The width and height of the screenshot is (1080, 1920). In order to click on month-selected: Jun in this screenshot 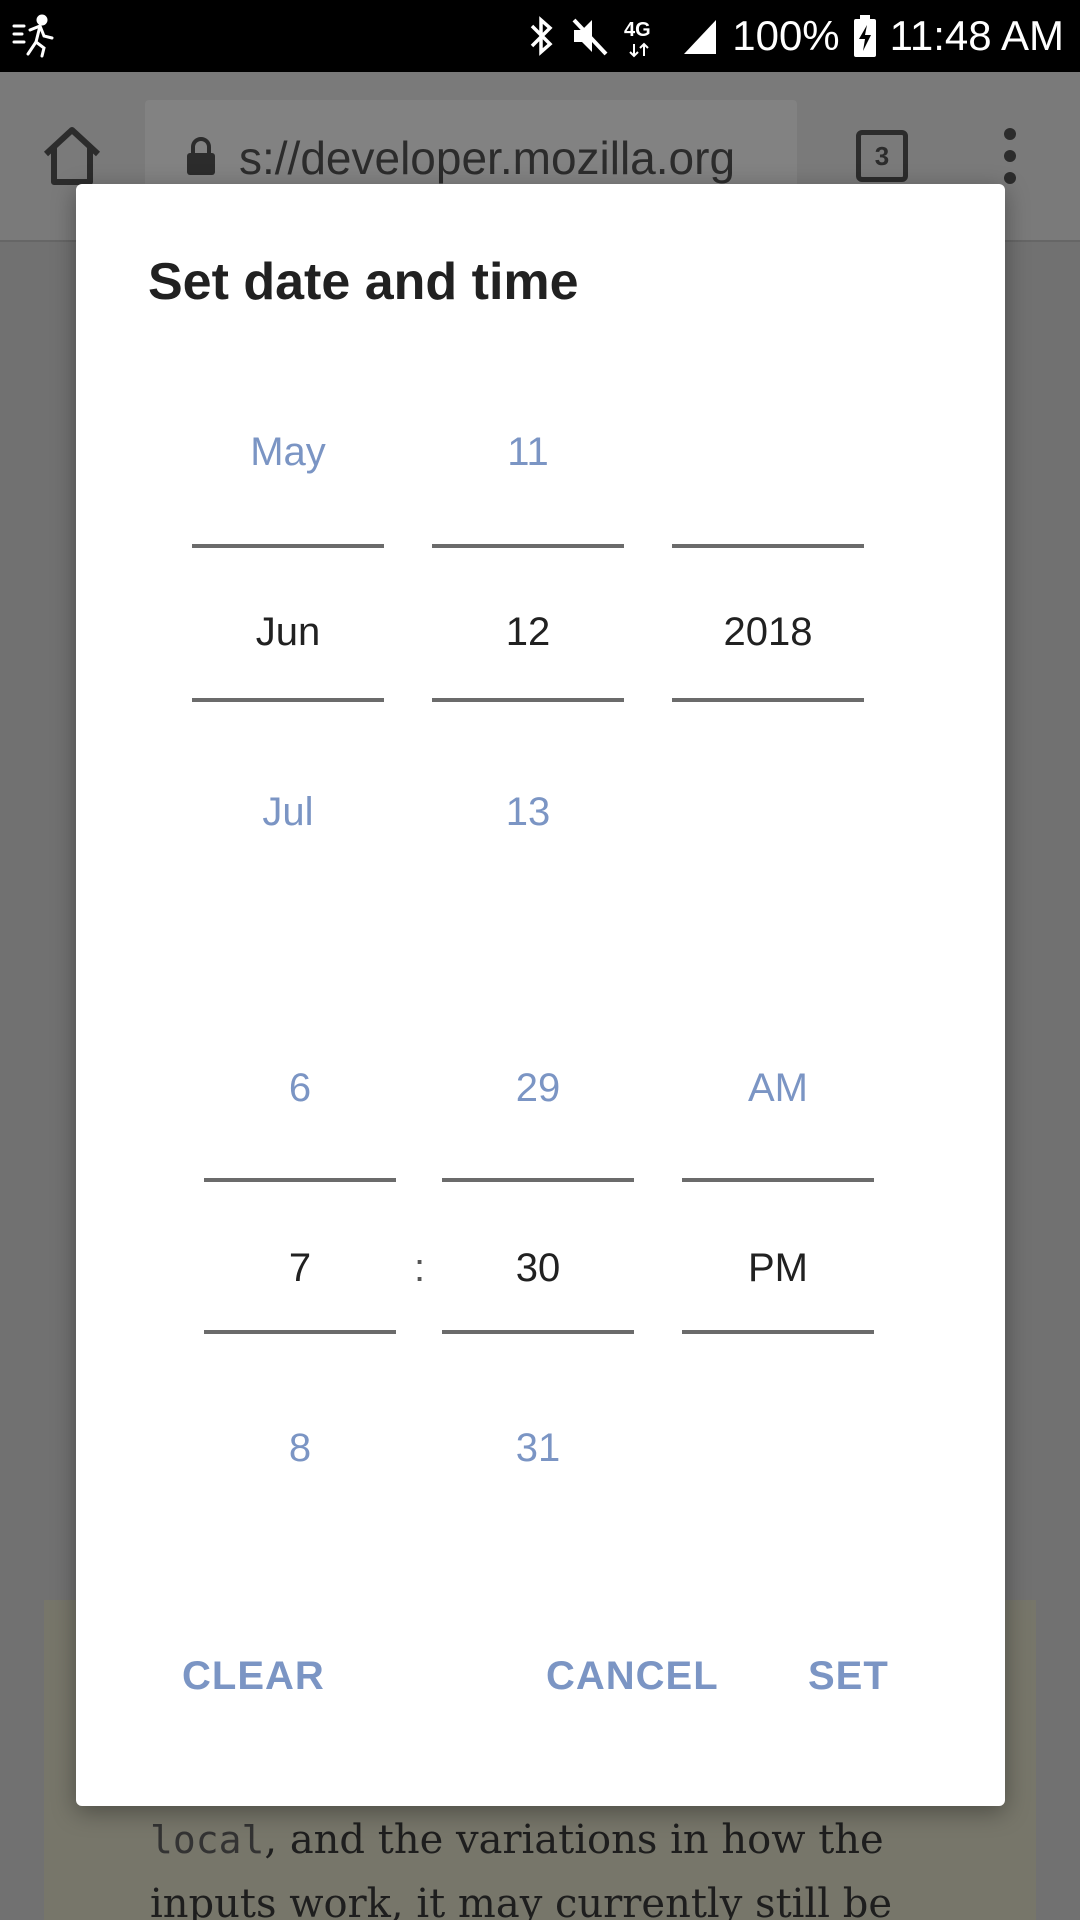, I will do `click(288, 632)`.